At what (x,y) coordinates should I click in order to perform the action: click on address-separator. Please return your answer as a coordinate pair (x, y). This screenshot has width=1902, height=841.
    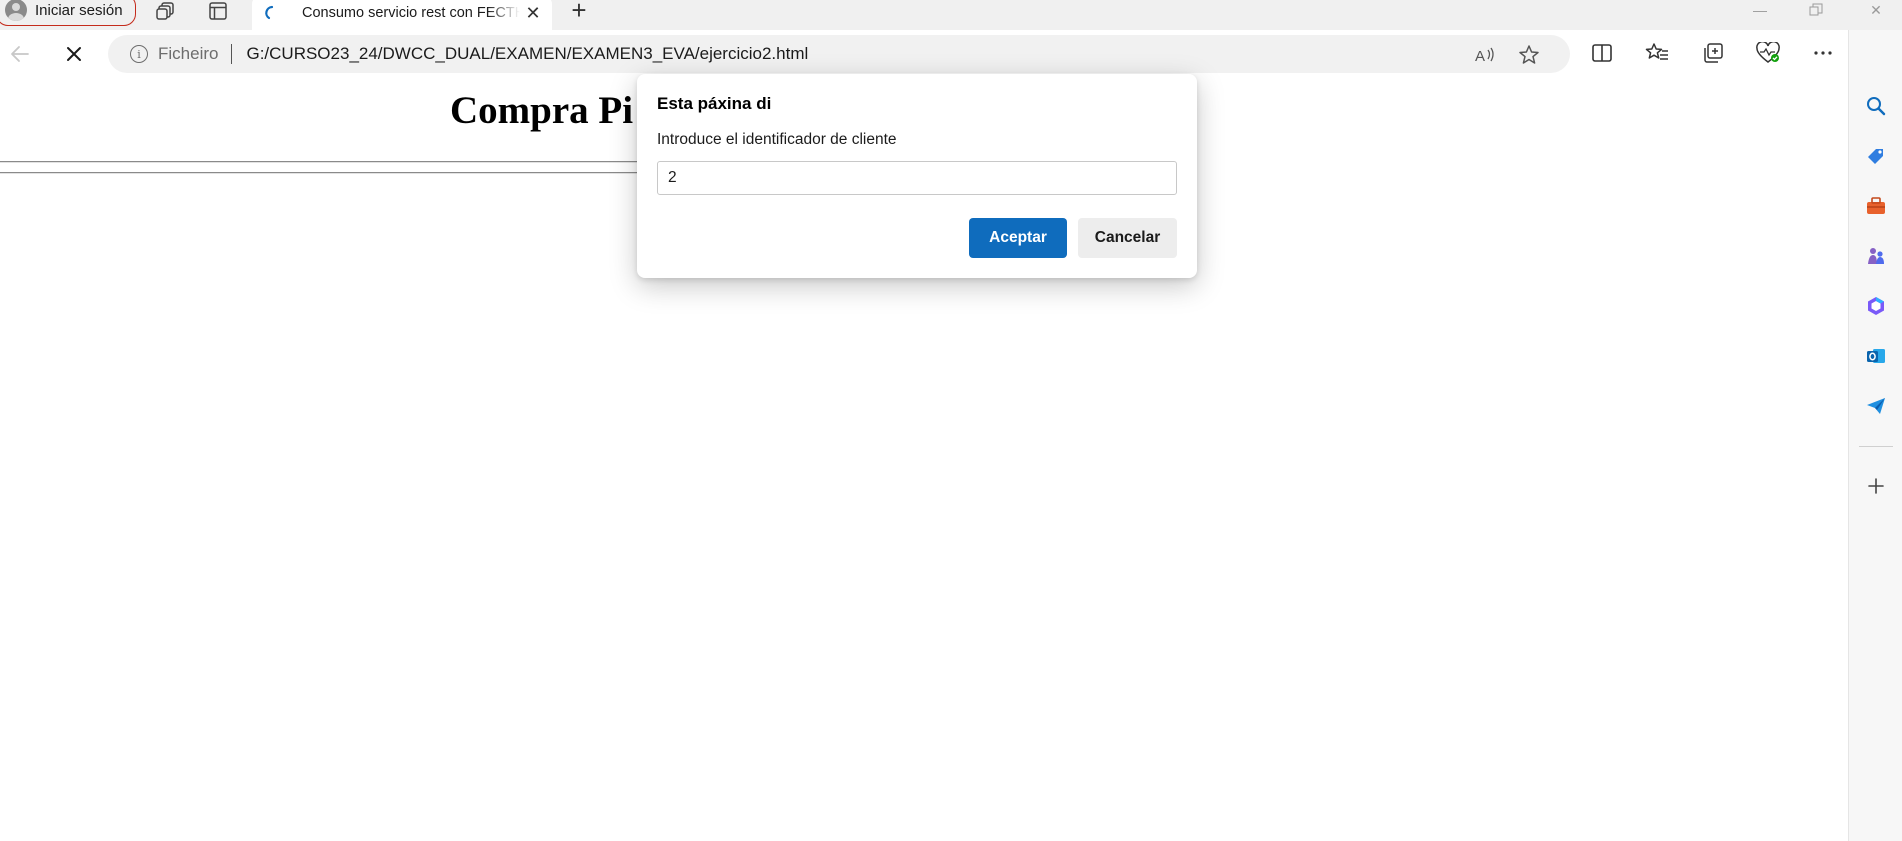
    Looking at the image, I should click on (232, 54).